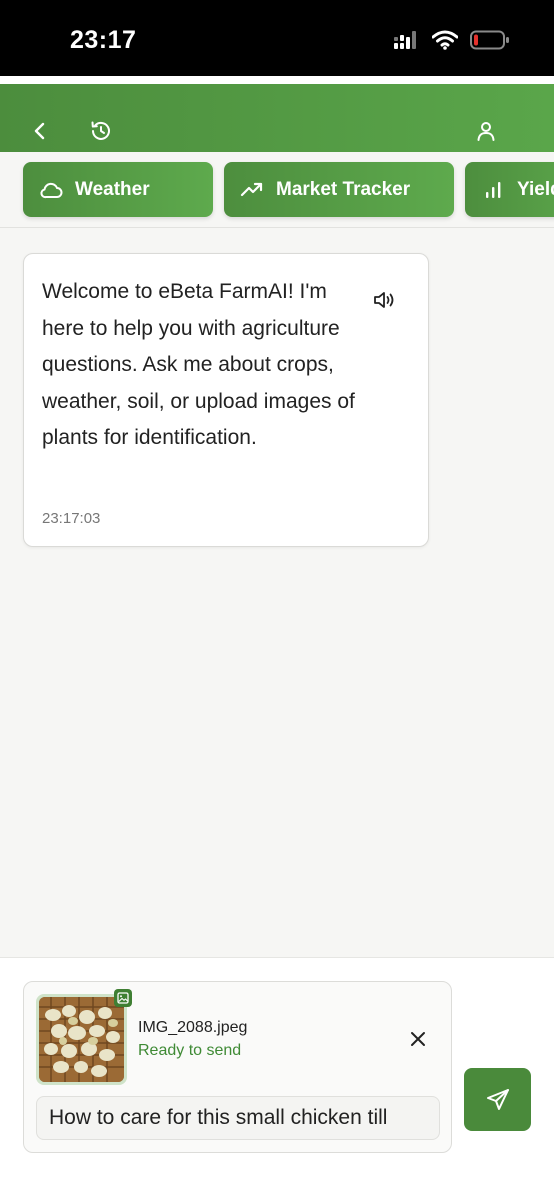 The height and width of the screenshot is (1200, 554). I want to click on yield-chip-label: Yield, so click(535, 189).